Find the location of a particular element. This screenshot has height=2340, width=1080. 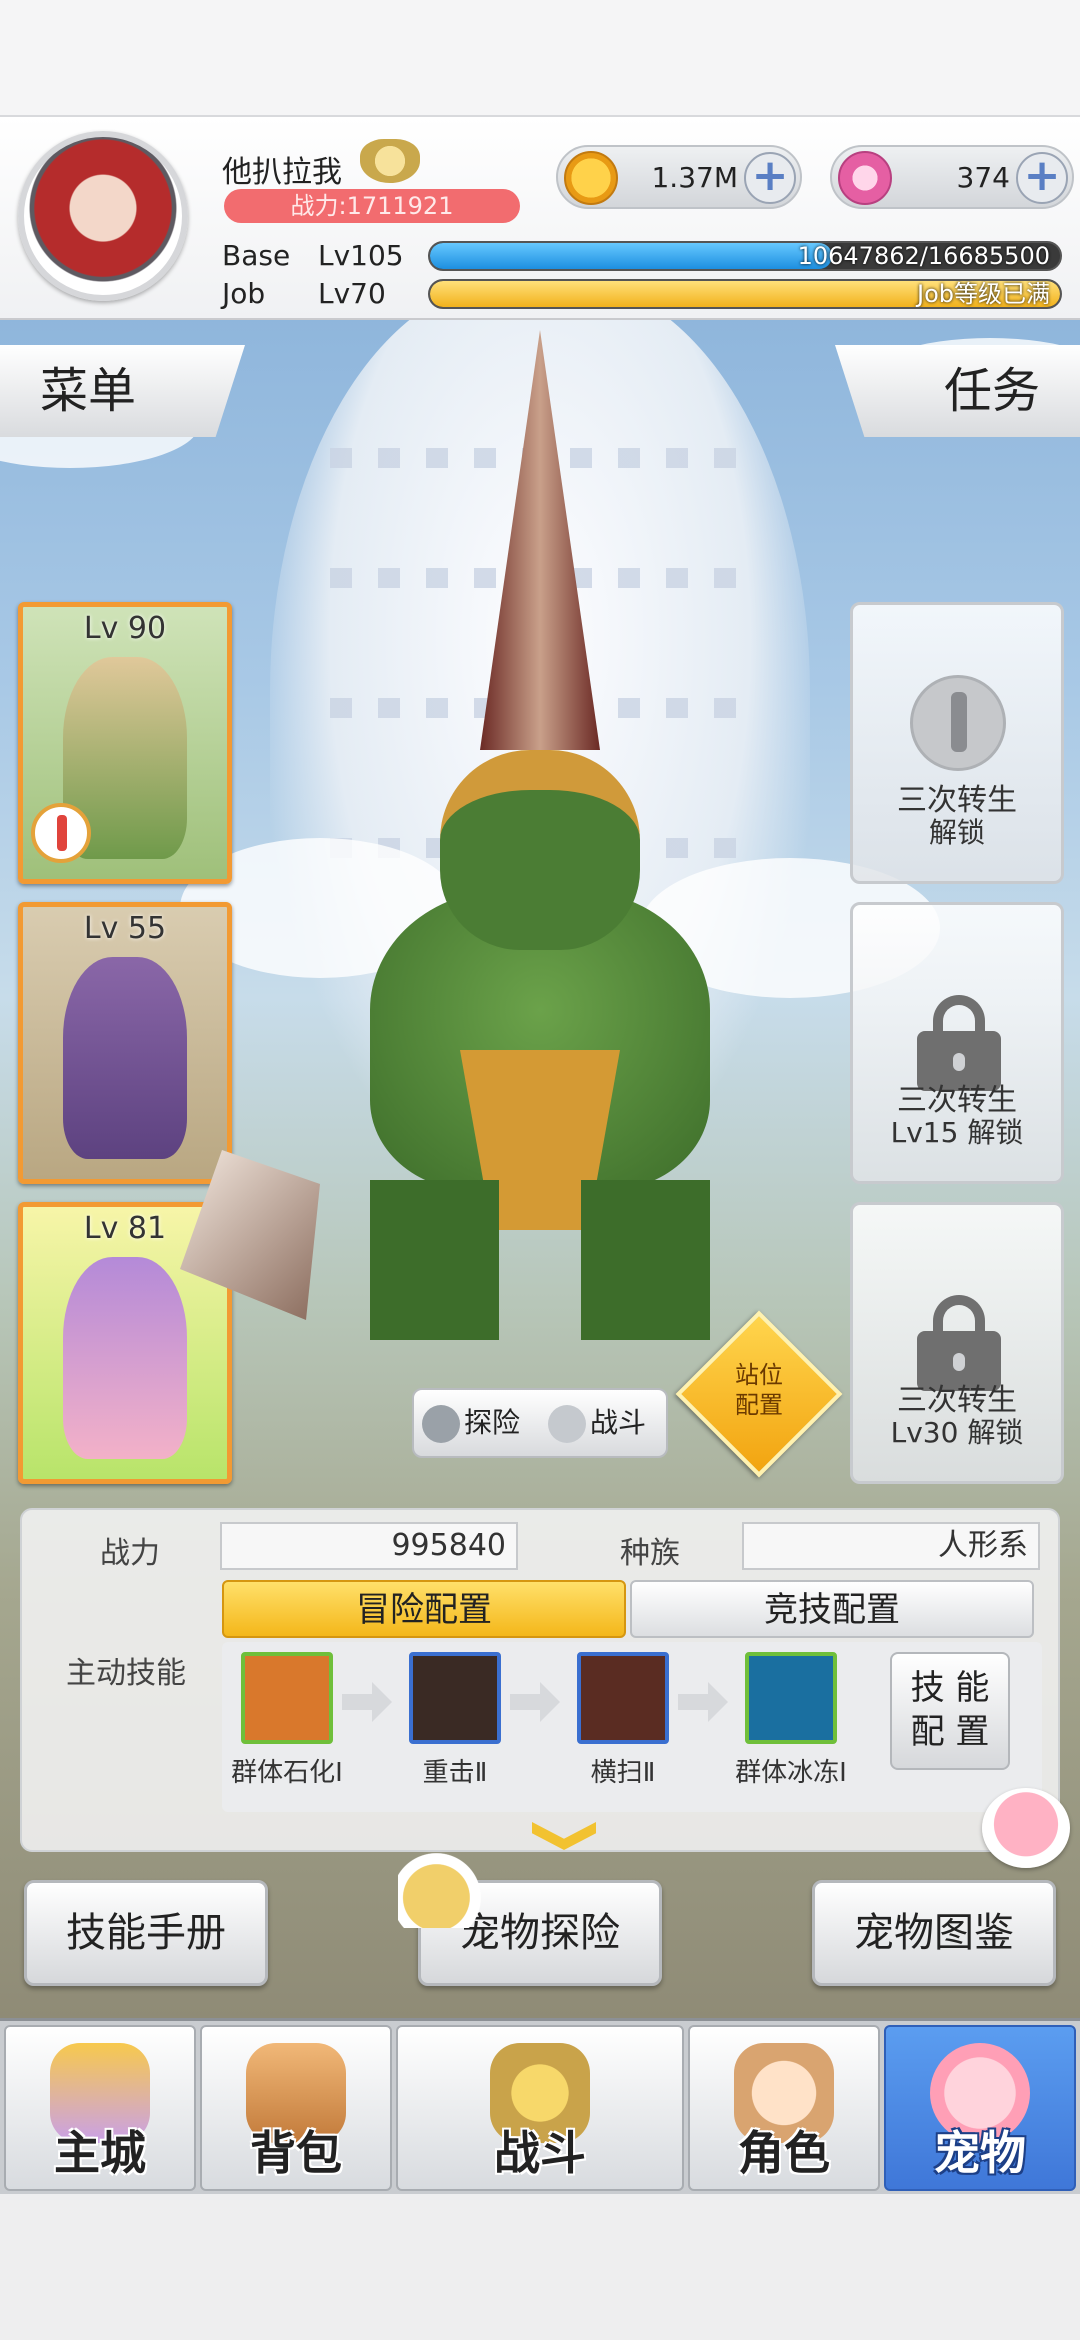

pet-codex-button: 宠物图鉴 is located at coordinates (934, 1933).